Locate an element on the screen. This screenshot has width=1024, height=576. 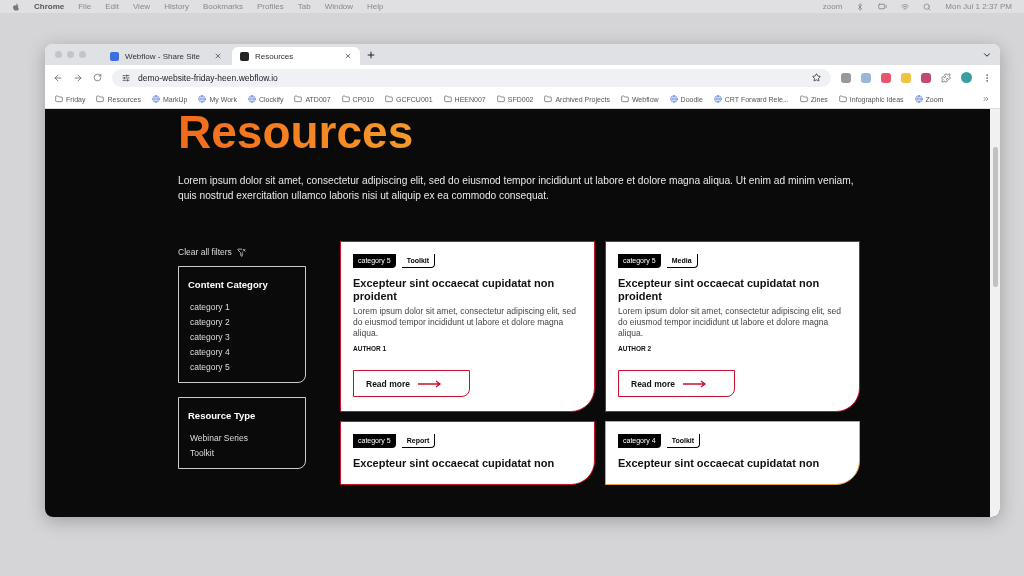
bluetooth-icon is located at coordinates (860, 6).